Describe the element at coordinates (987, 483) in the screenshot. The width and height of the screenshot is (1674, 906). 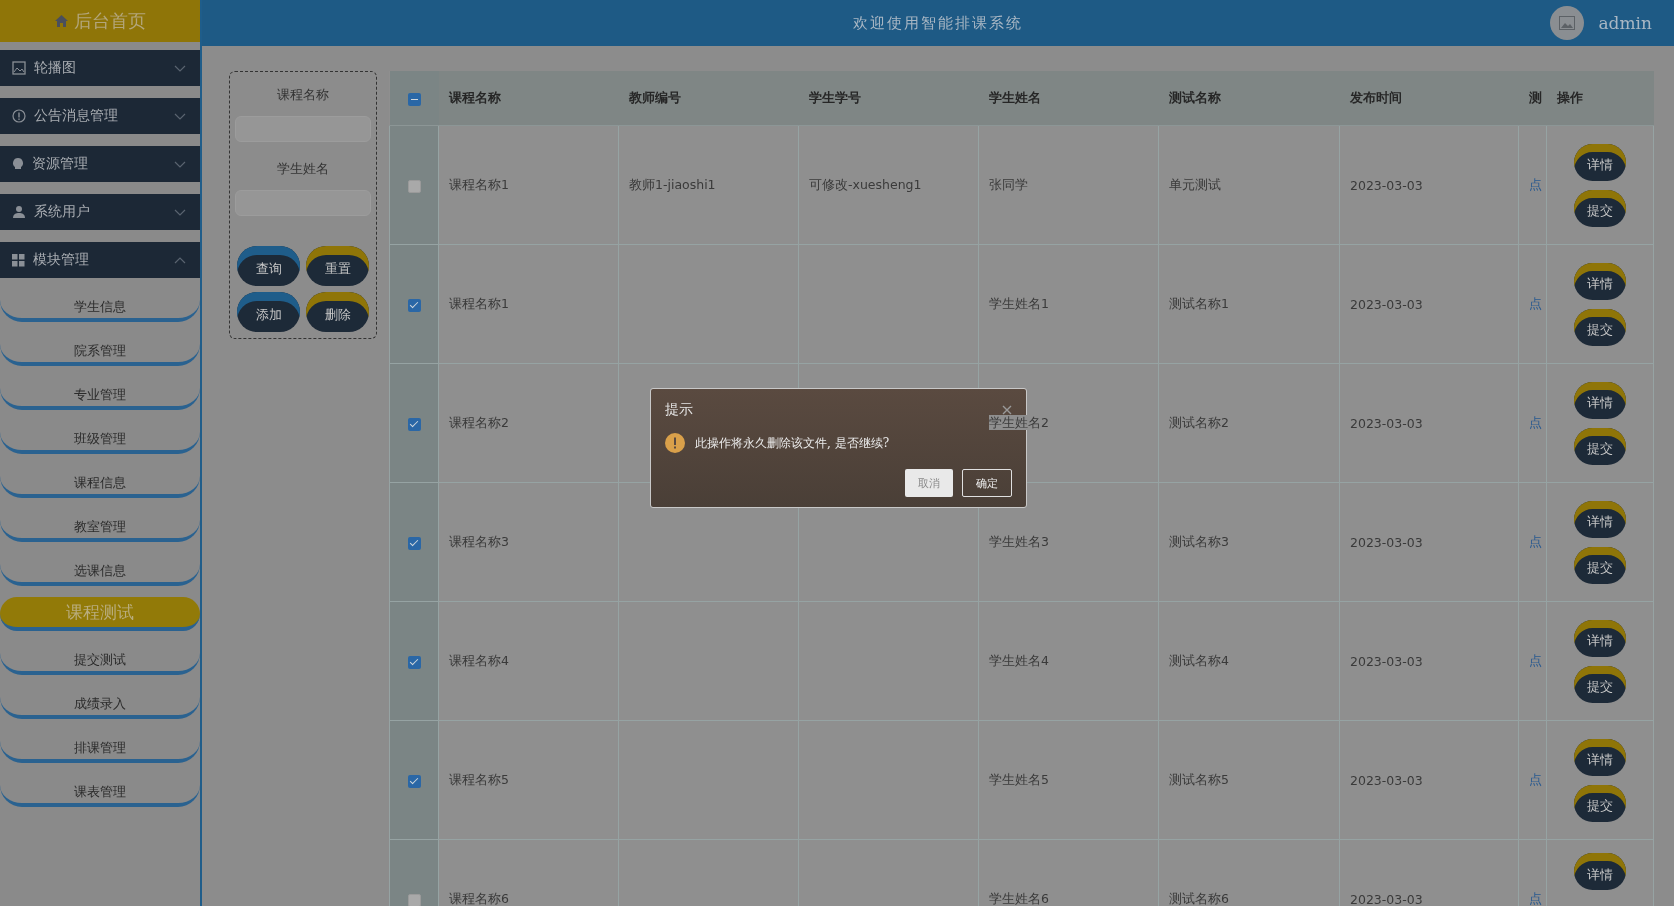
I see `confirm-button: 确定` at that location.